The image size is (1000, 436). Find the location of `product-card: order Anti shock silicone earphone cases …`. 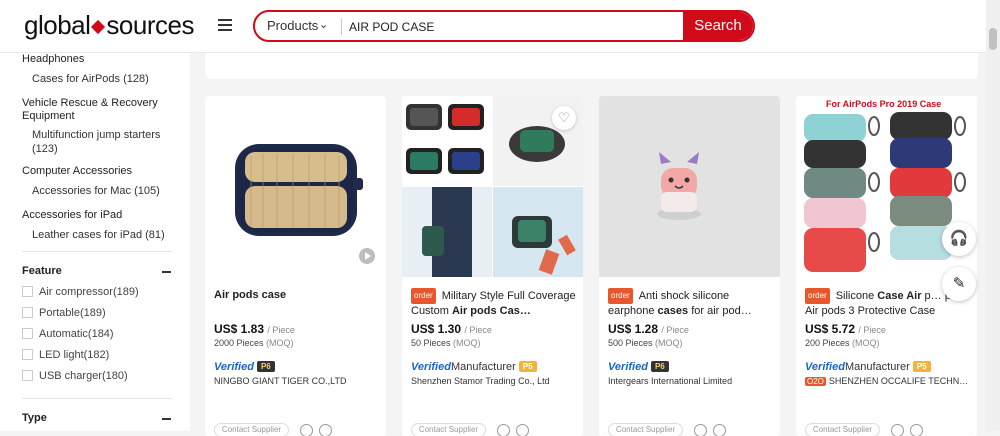

product-card: order Anti shock silicone earphone cases … is located at coordinates (689, 266).